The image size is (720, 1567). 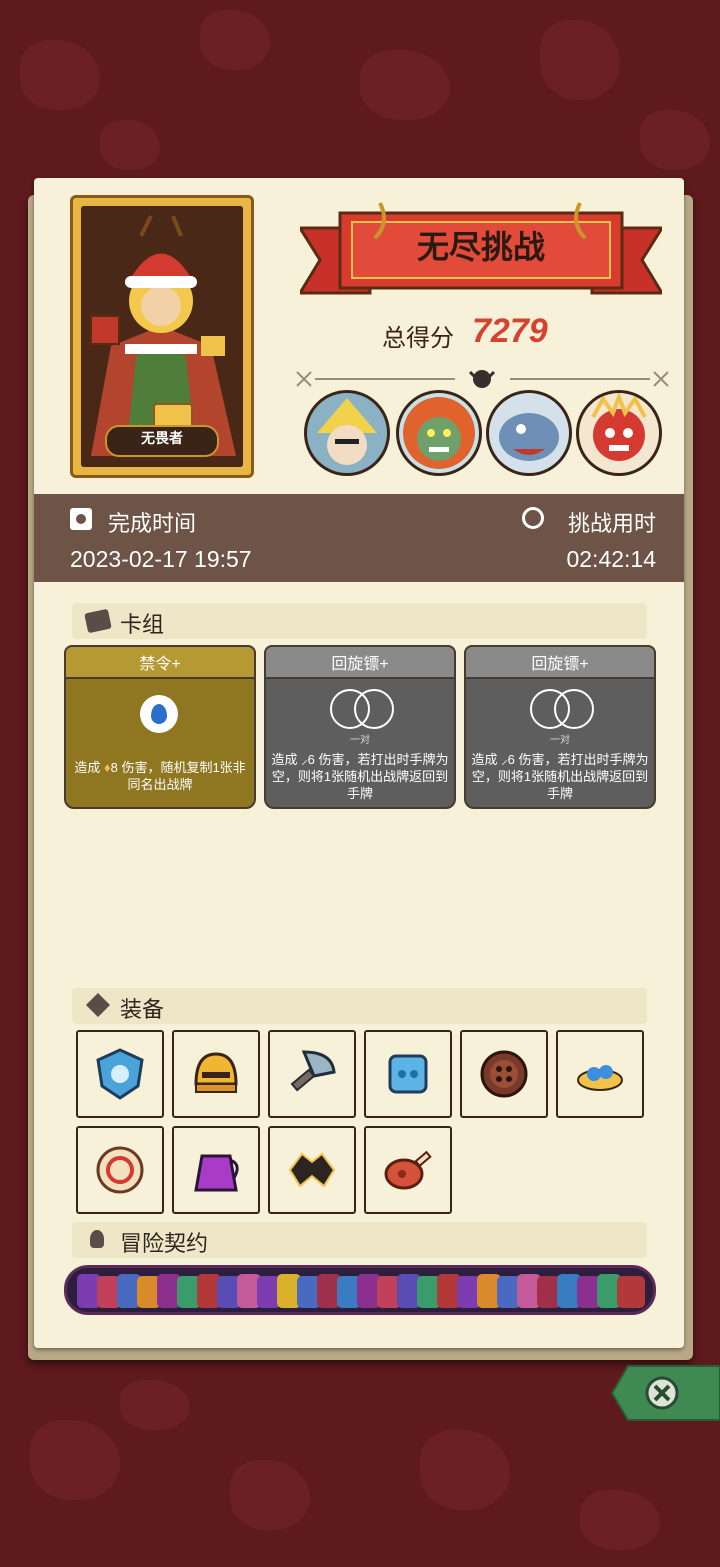 What do you see at coordinates (162, 441) in the screenshot?
I see `hero-name: 无畏者` at bounding box center [162, 441].